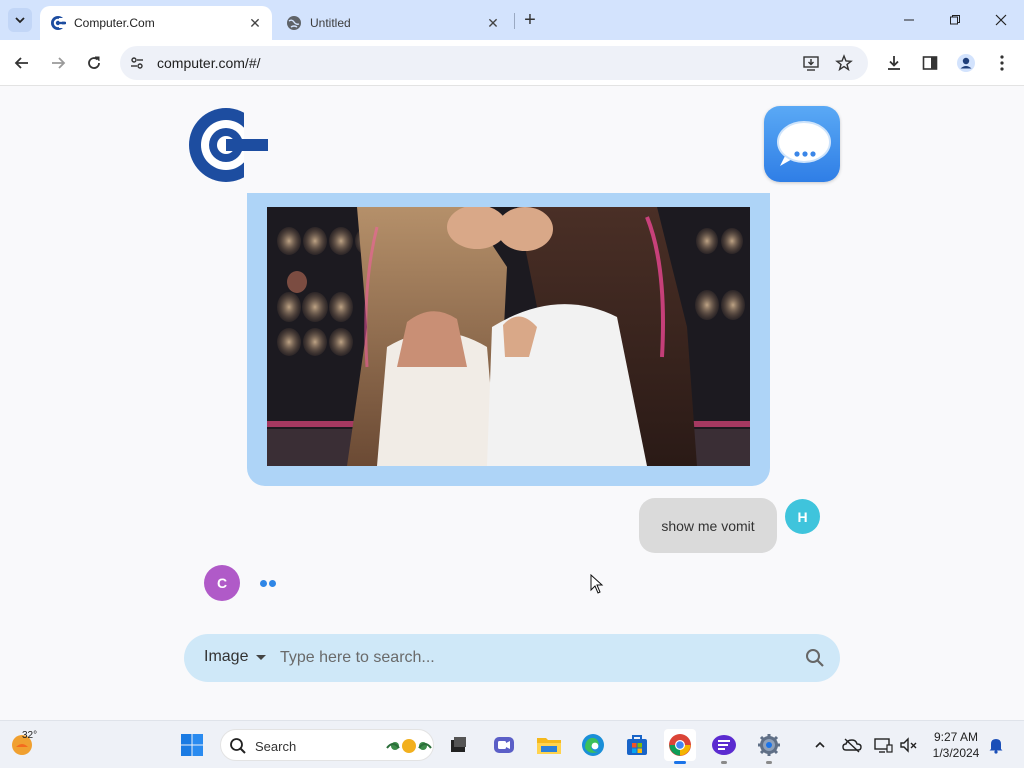 The height and width of the screenshot is (768, 1024). Describe the element at coordinates (966, 63) in the screenshot. I see `profile-avatar-icon` at that location.